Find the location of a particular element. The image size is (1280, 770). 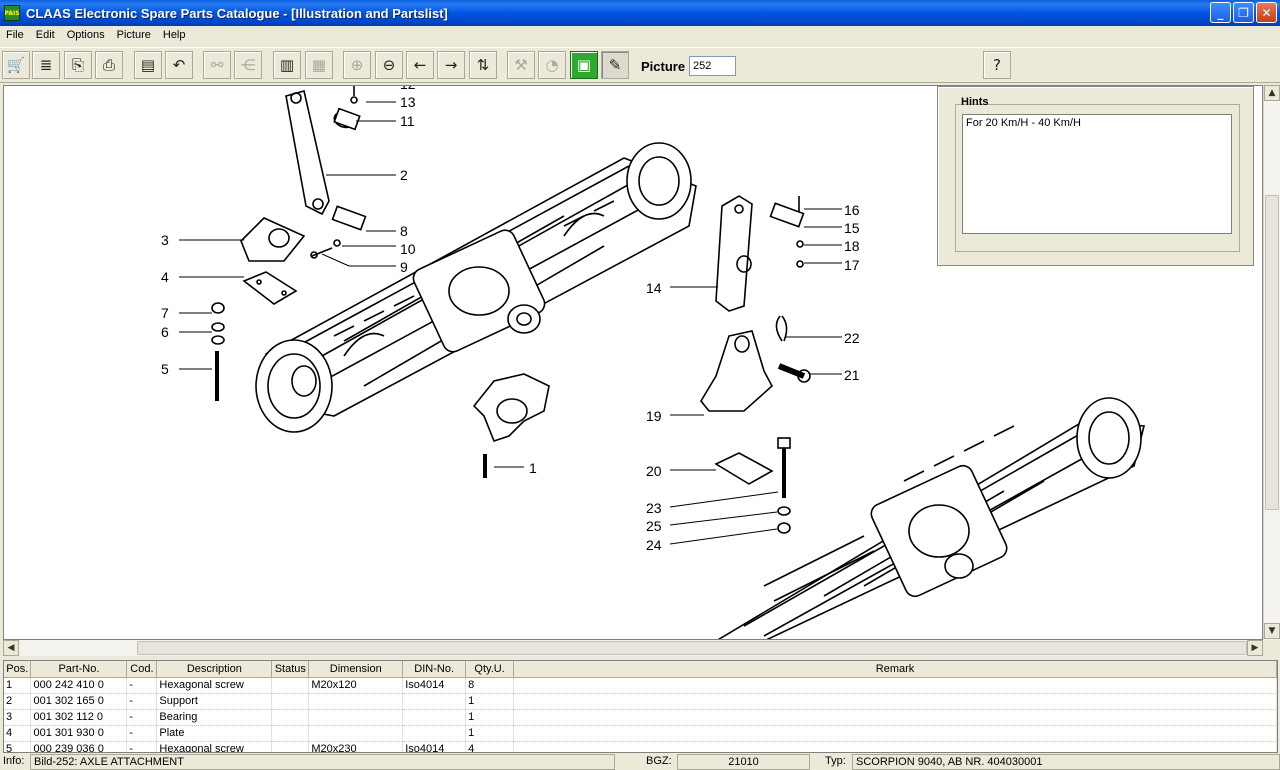

menu-picture: Picture is located at coordinates (134, 35).